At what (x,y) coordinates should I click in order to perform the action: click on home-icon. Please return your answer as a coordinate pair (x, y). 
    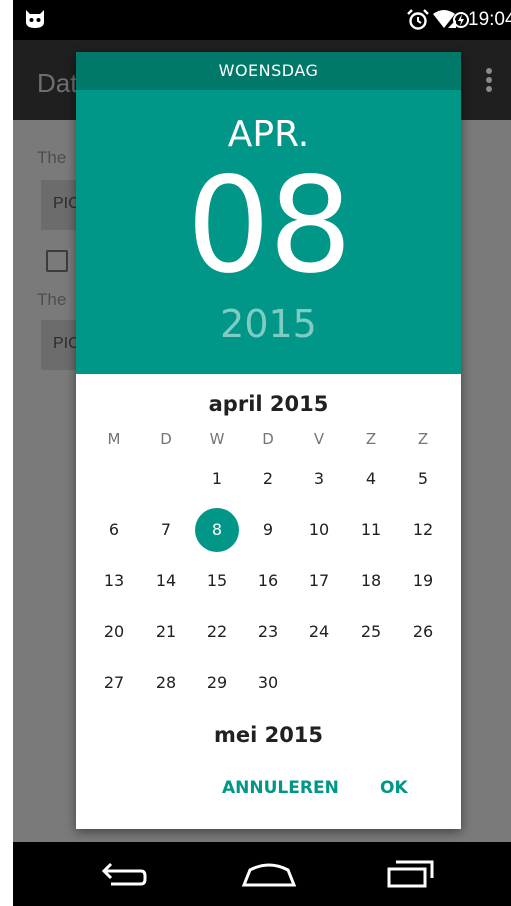
    Looking at the image, I should click on (269, 876).